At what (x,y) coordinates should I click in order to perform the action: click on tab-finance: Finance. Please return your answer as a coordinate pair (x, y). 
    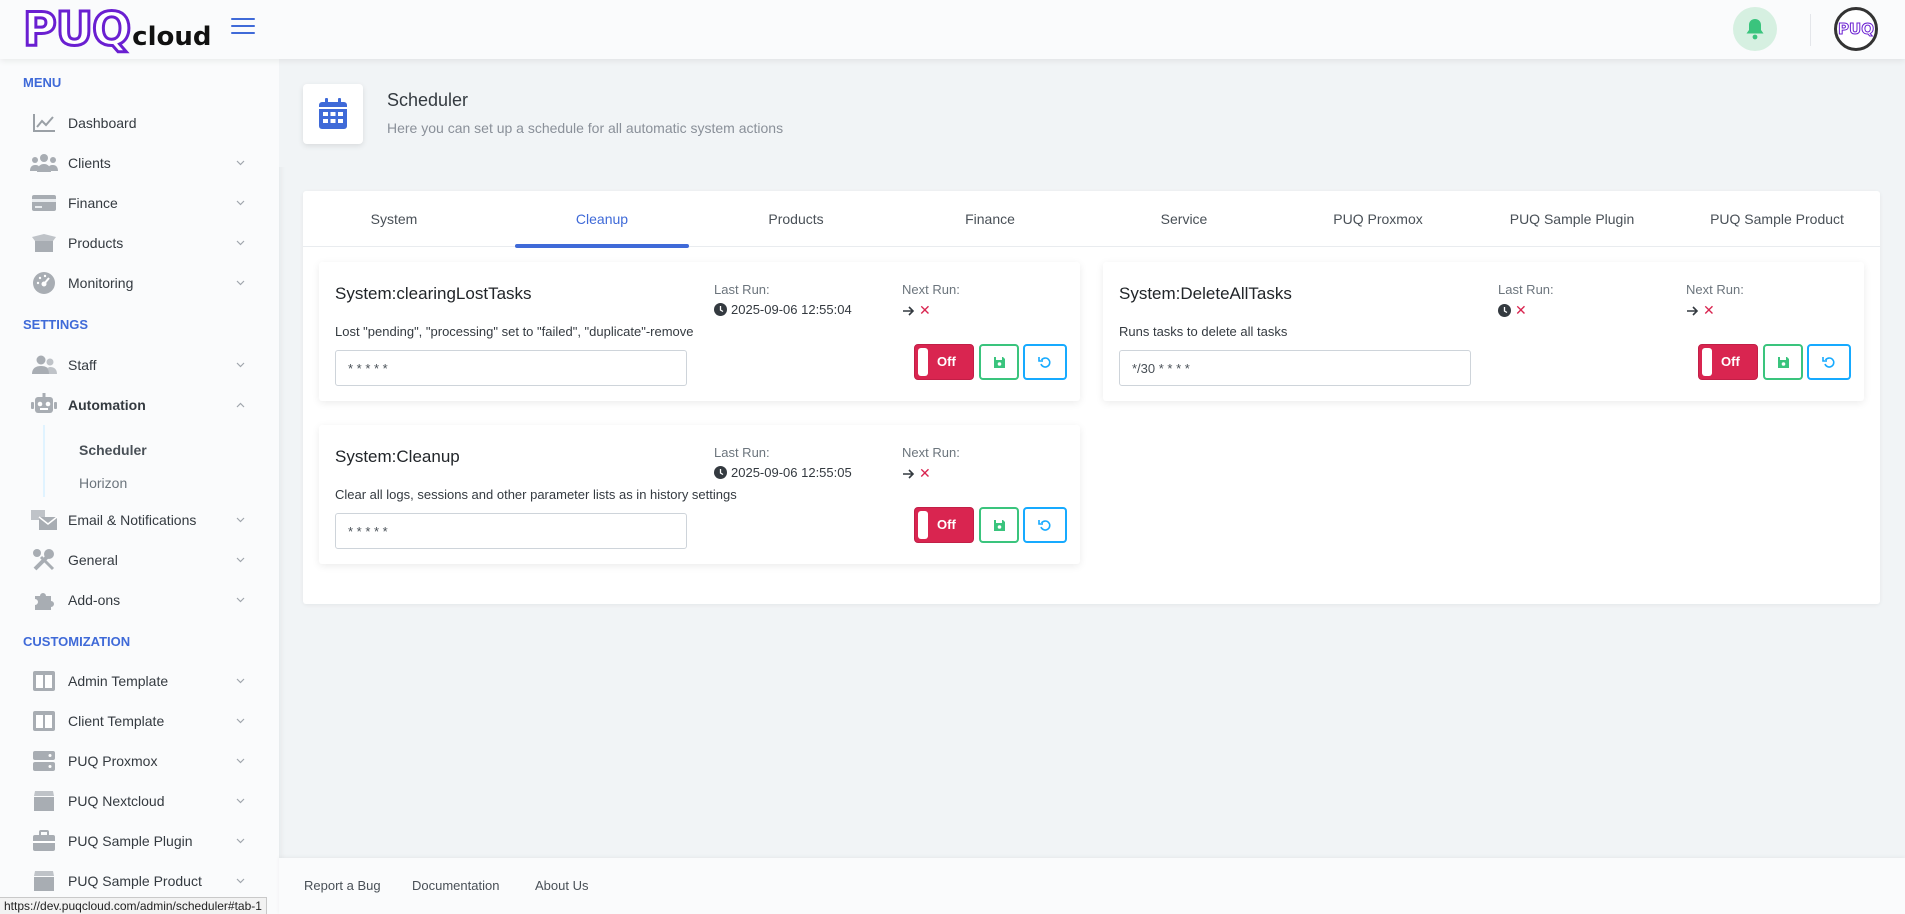
    Looking at the image, I should click on (990, 219).